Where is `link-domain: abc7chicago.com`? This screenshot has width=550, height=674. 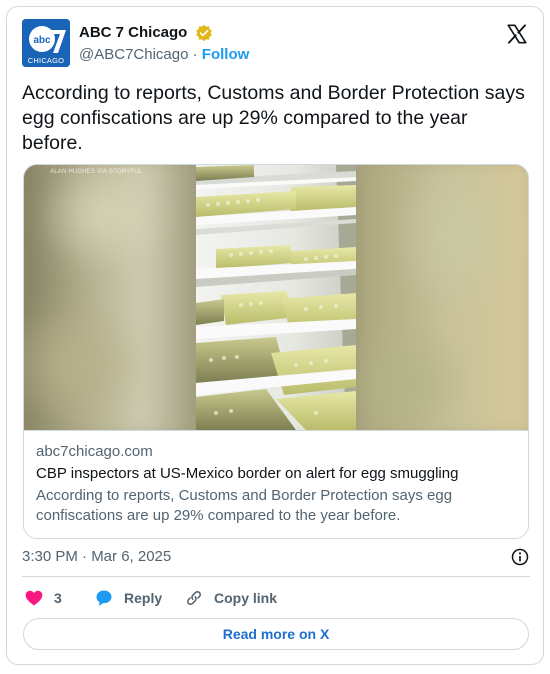 link-domain: abc7chicago.com is located at coordinates (94, 451).